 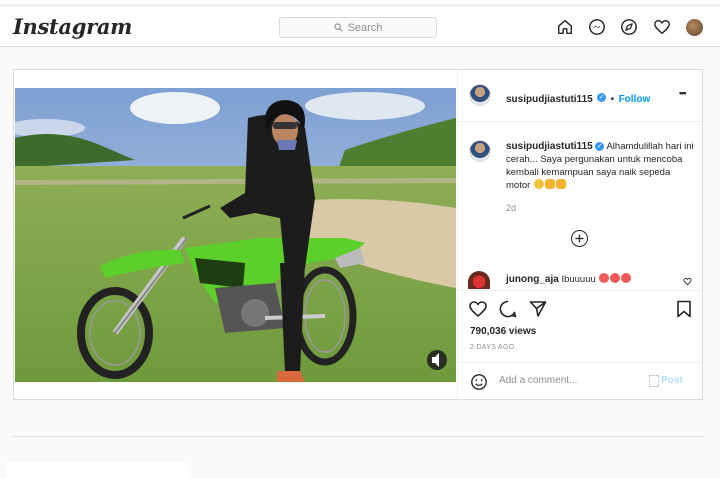 What do you see at coordinates (365, 27) in the screenshot?
I see `search-placeholder: Search` at bounding box center [365, 27].